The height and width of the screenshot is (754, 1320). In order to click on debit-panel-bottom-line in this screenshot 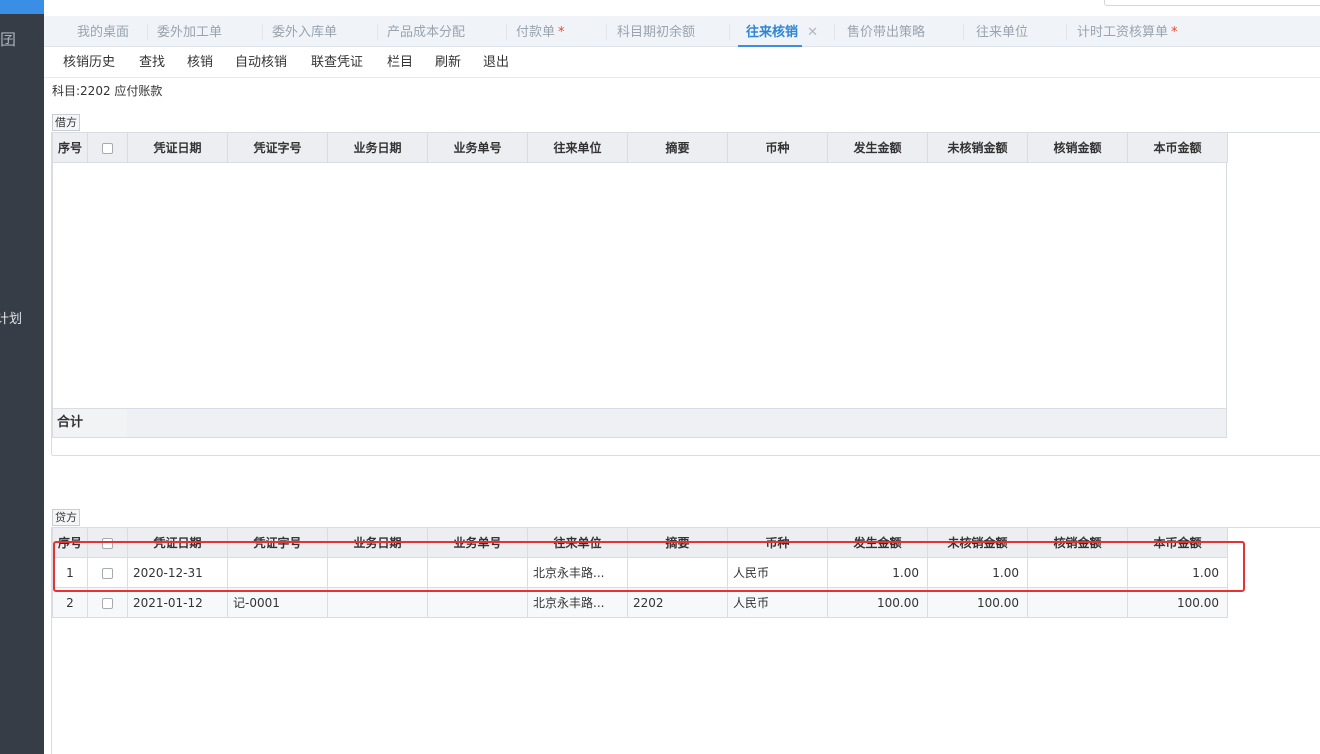, I will do `click(686, 455)`.